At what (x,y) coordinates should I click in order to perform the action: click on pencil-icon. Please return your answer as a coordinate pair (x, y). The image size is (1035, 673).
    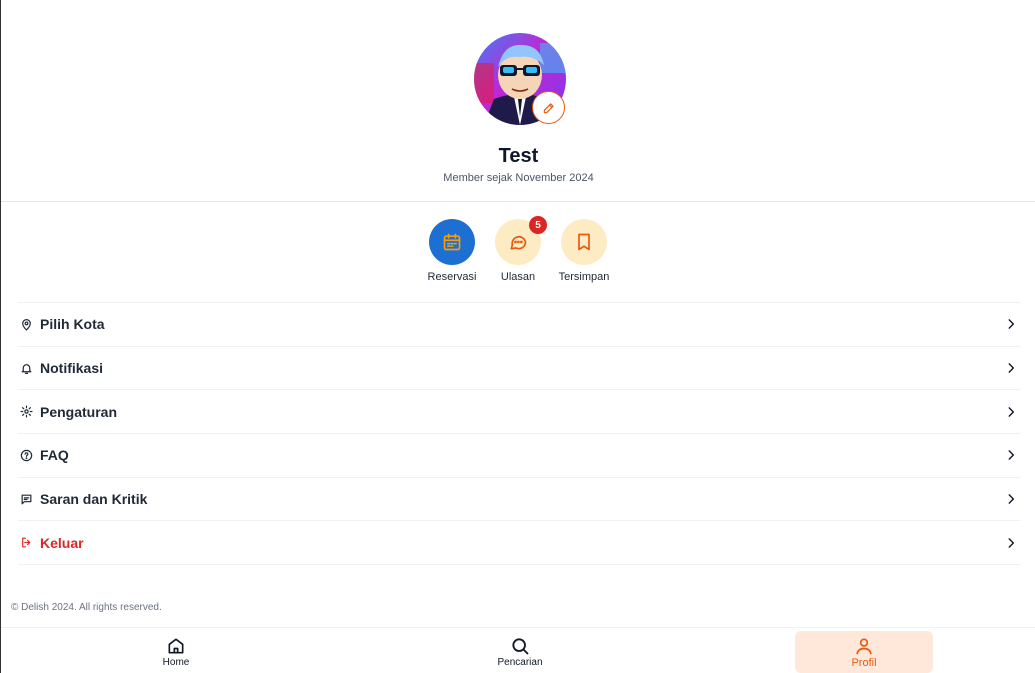
    Looking at the image, I should click on (548, 107).